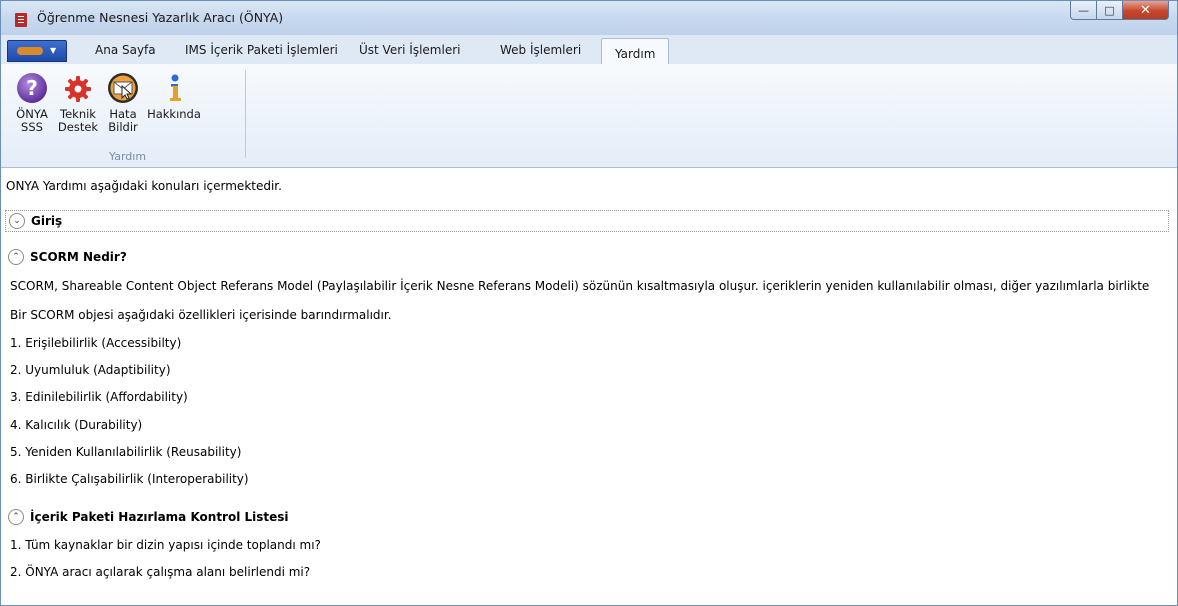 The width and height of the screenshot is (1178, 606). Describe the element at coordinates (123, 88) in the screenshot. I see `mail-report-icon` at that location.